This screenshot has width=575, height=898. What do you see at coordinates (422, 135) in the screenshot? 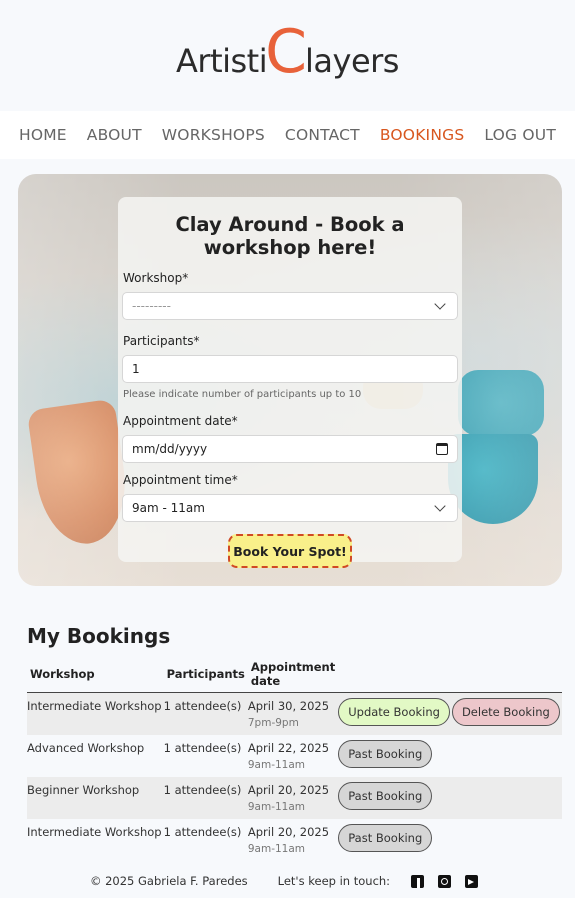
I see `nav-bookings: BOOKINGS` at bounding box center [422, 135].